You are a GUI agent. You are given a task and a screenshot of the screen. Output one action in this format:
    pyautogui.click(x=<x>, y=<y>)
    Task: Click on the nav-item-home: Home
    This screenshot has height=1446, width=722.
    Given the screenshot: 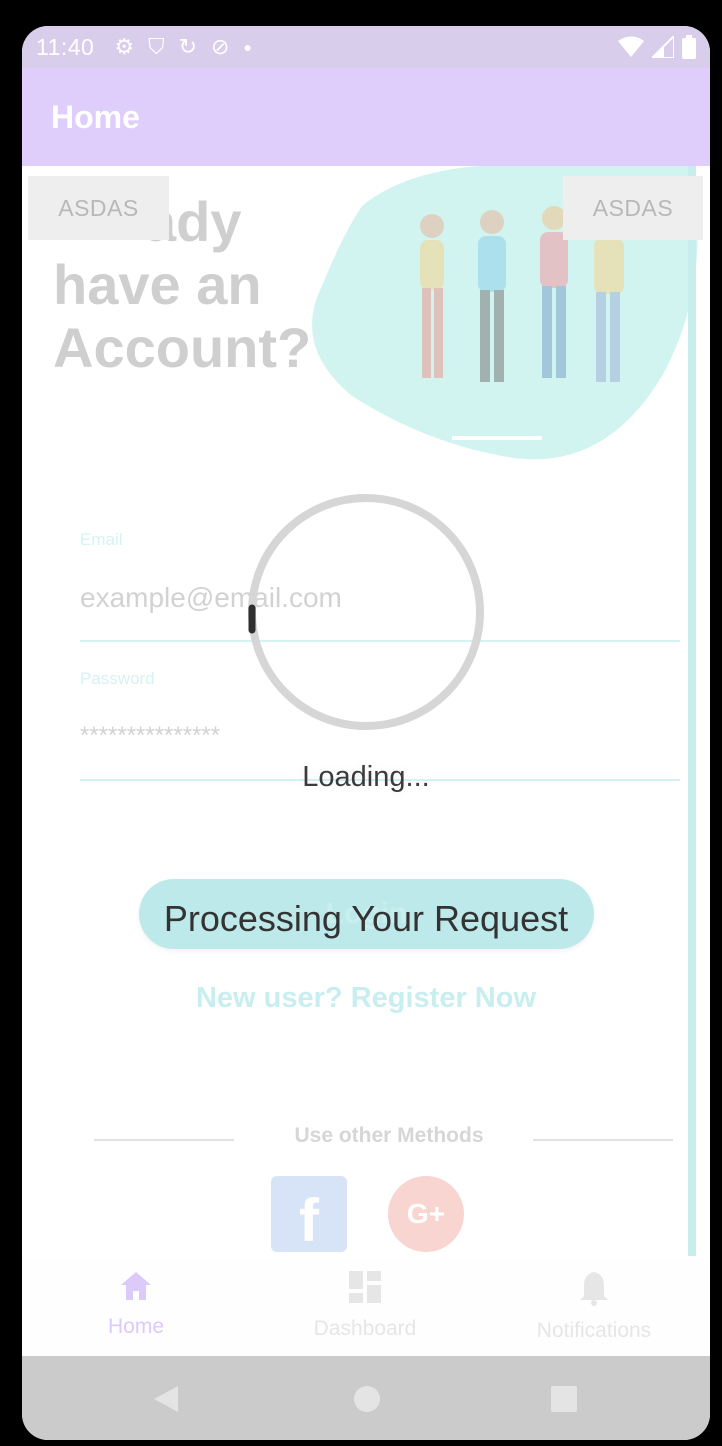 What is the action you would take?
    pyautogui.click(x=136, y=1304)
    